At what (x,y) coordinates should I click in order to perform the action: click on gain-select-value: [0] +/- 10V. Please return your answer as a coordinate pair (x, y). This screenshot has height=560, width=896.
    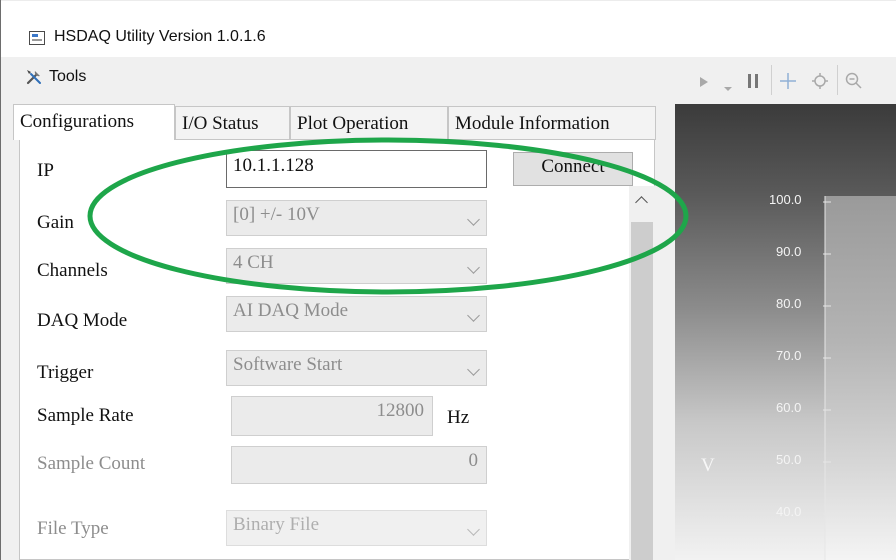
    Looking at the image, I should click on (276, 214).